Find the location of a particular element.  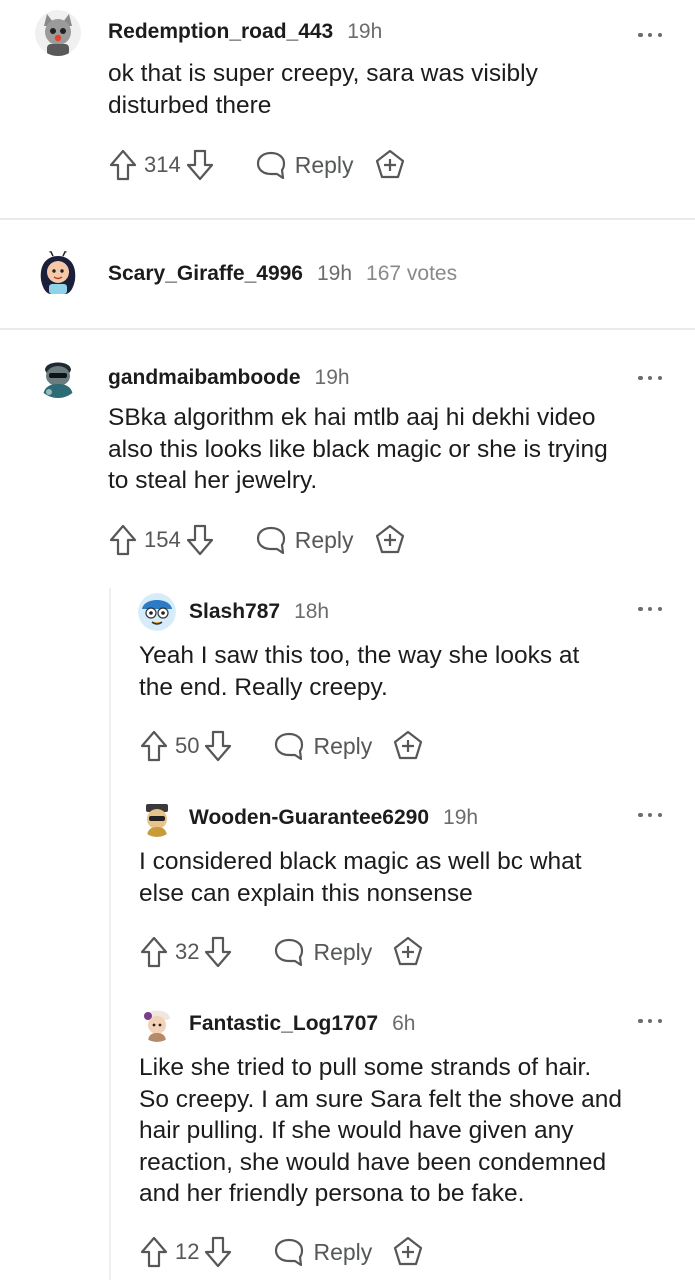

comment-actions: 32 Reply is located at coordinates (281, 952).